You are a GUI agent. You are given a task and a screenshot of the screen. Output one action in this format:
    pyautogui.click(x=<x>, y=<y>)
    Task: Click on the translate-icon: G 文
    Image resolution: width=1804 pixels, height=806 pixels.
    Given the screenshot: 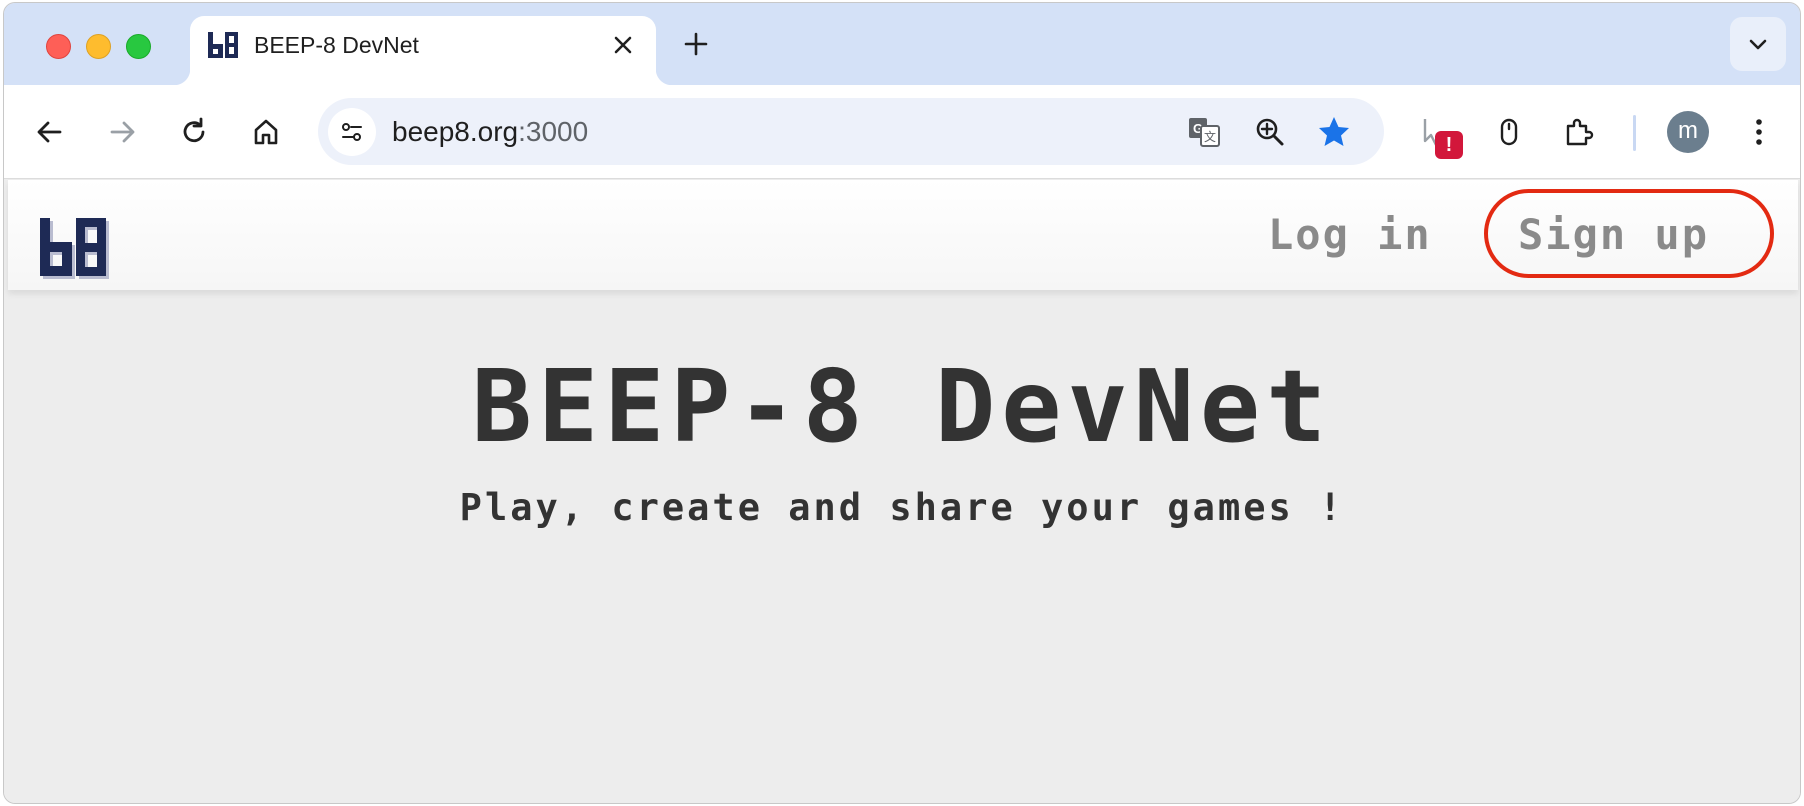 What is the action you would take?
    pyautogui.click(x=1204, y=132)
    